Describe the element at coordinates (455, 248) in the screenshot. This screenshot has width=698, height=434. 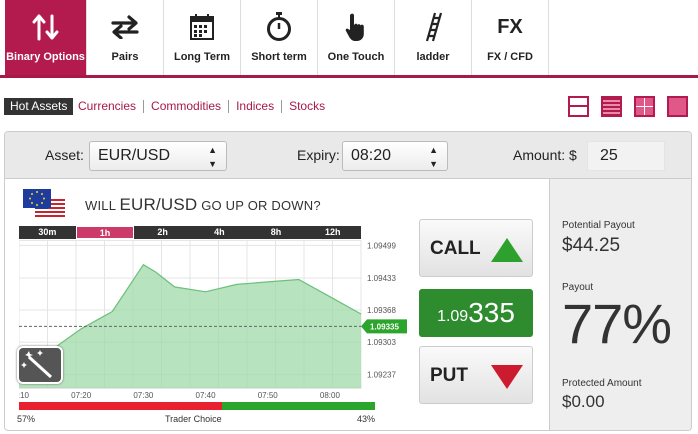
I see `call-label: CALL` at that location.